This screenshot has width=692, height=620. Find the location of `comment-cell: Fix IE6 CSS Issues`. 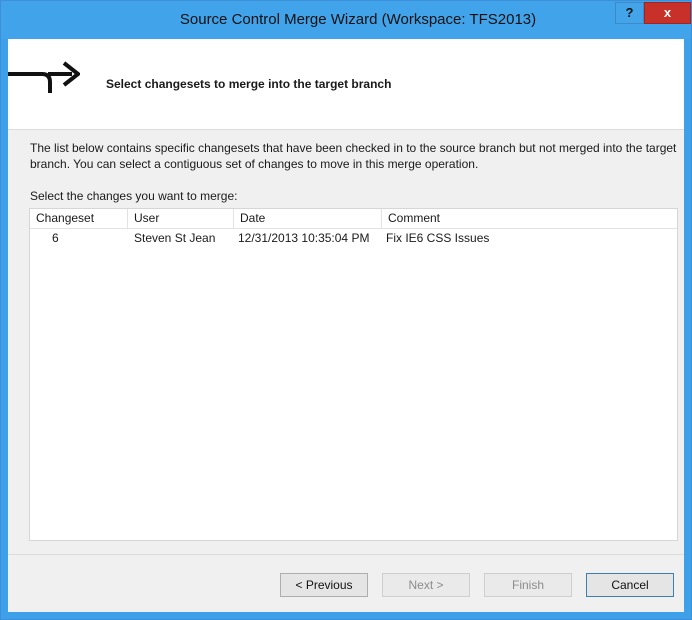

comment-cell: Fix IE6 CSS Issues is located at coordinates (438, 238).